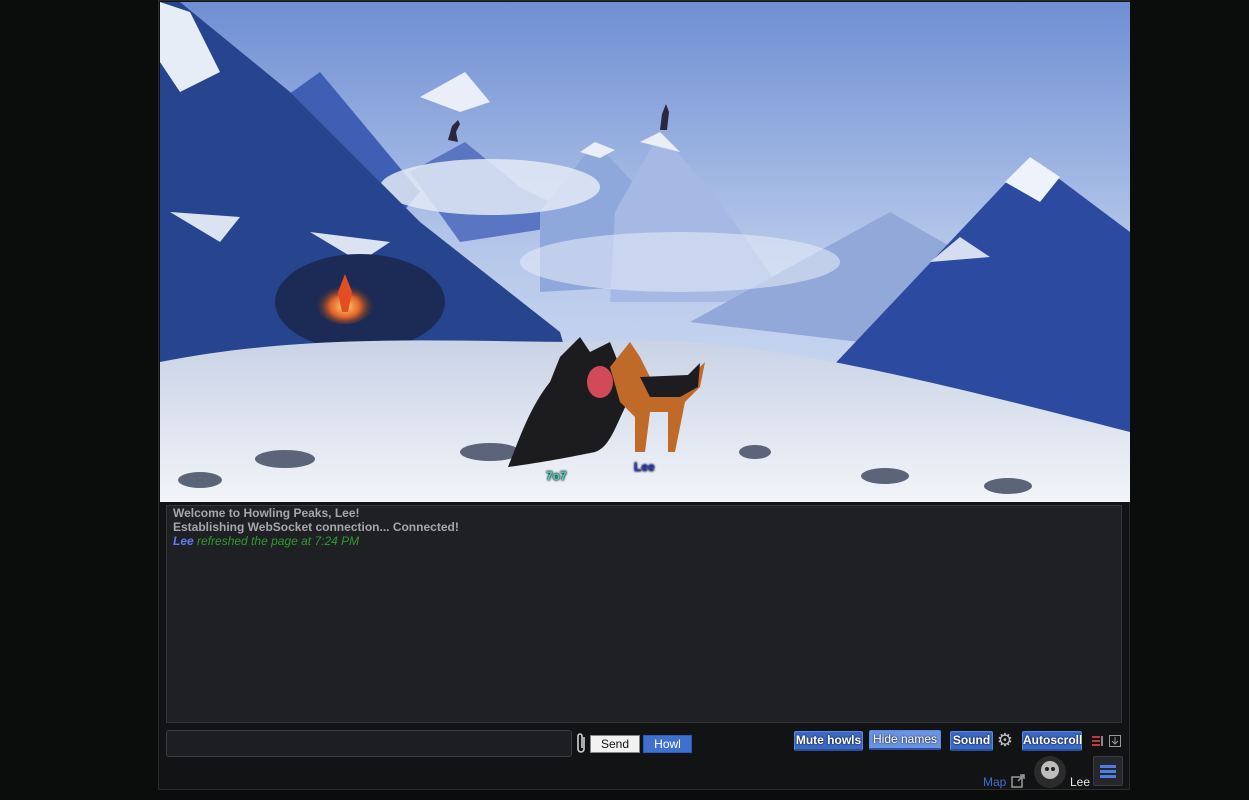  What do you see at coordinates (278, 541) in the screenshot?
I see `action-text: refreshed the page at 7:24 PM` at bounding box center [278, 541].